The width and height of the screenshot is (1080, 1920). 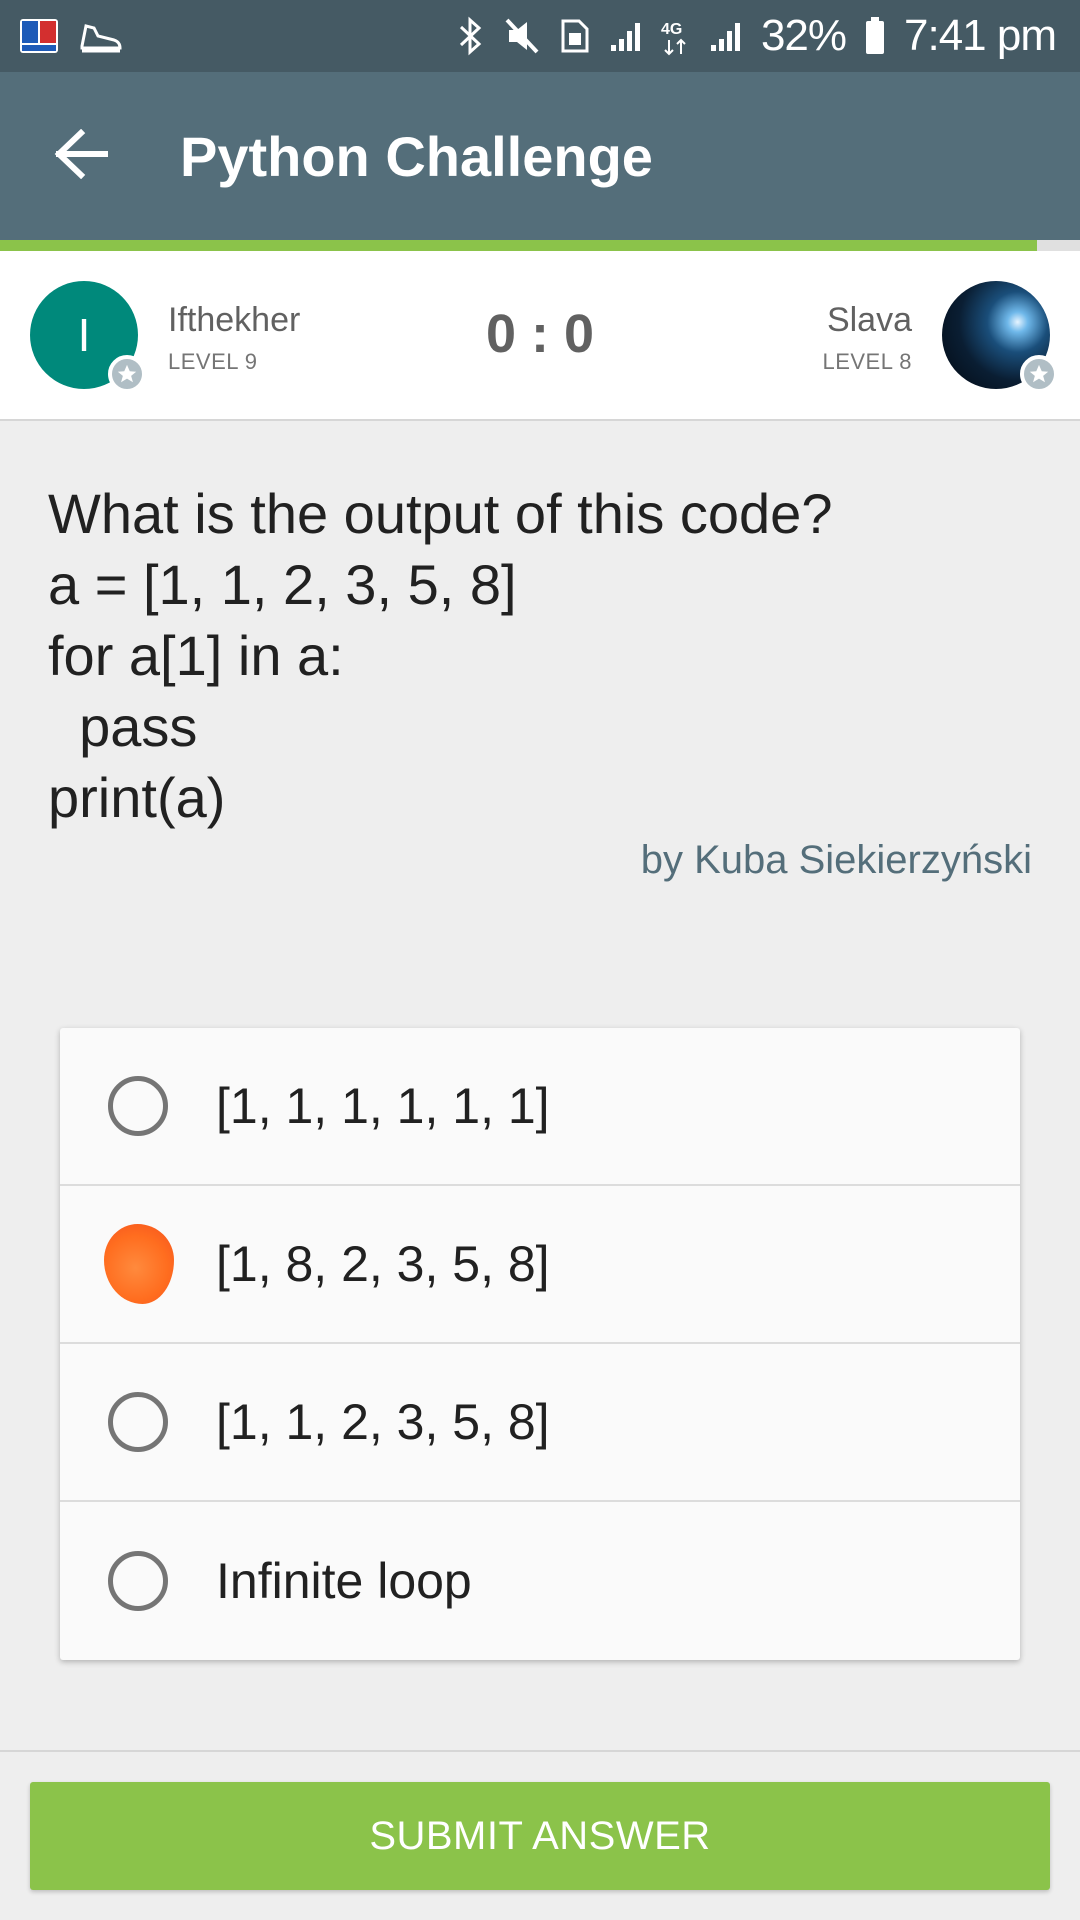 What do you see at coordinates (416, 156) in the screenshot?
I see `page-title: Python Challenge` at bounding box center [416, 156].